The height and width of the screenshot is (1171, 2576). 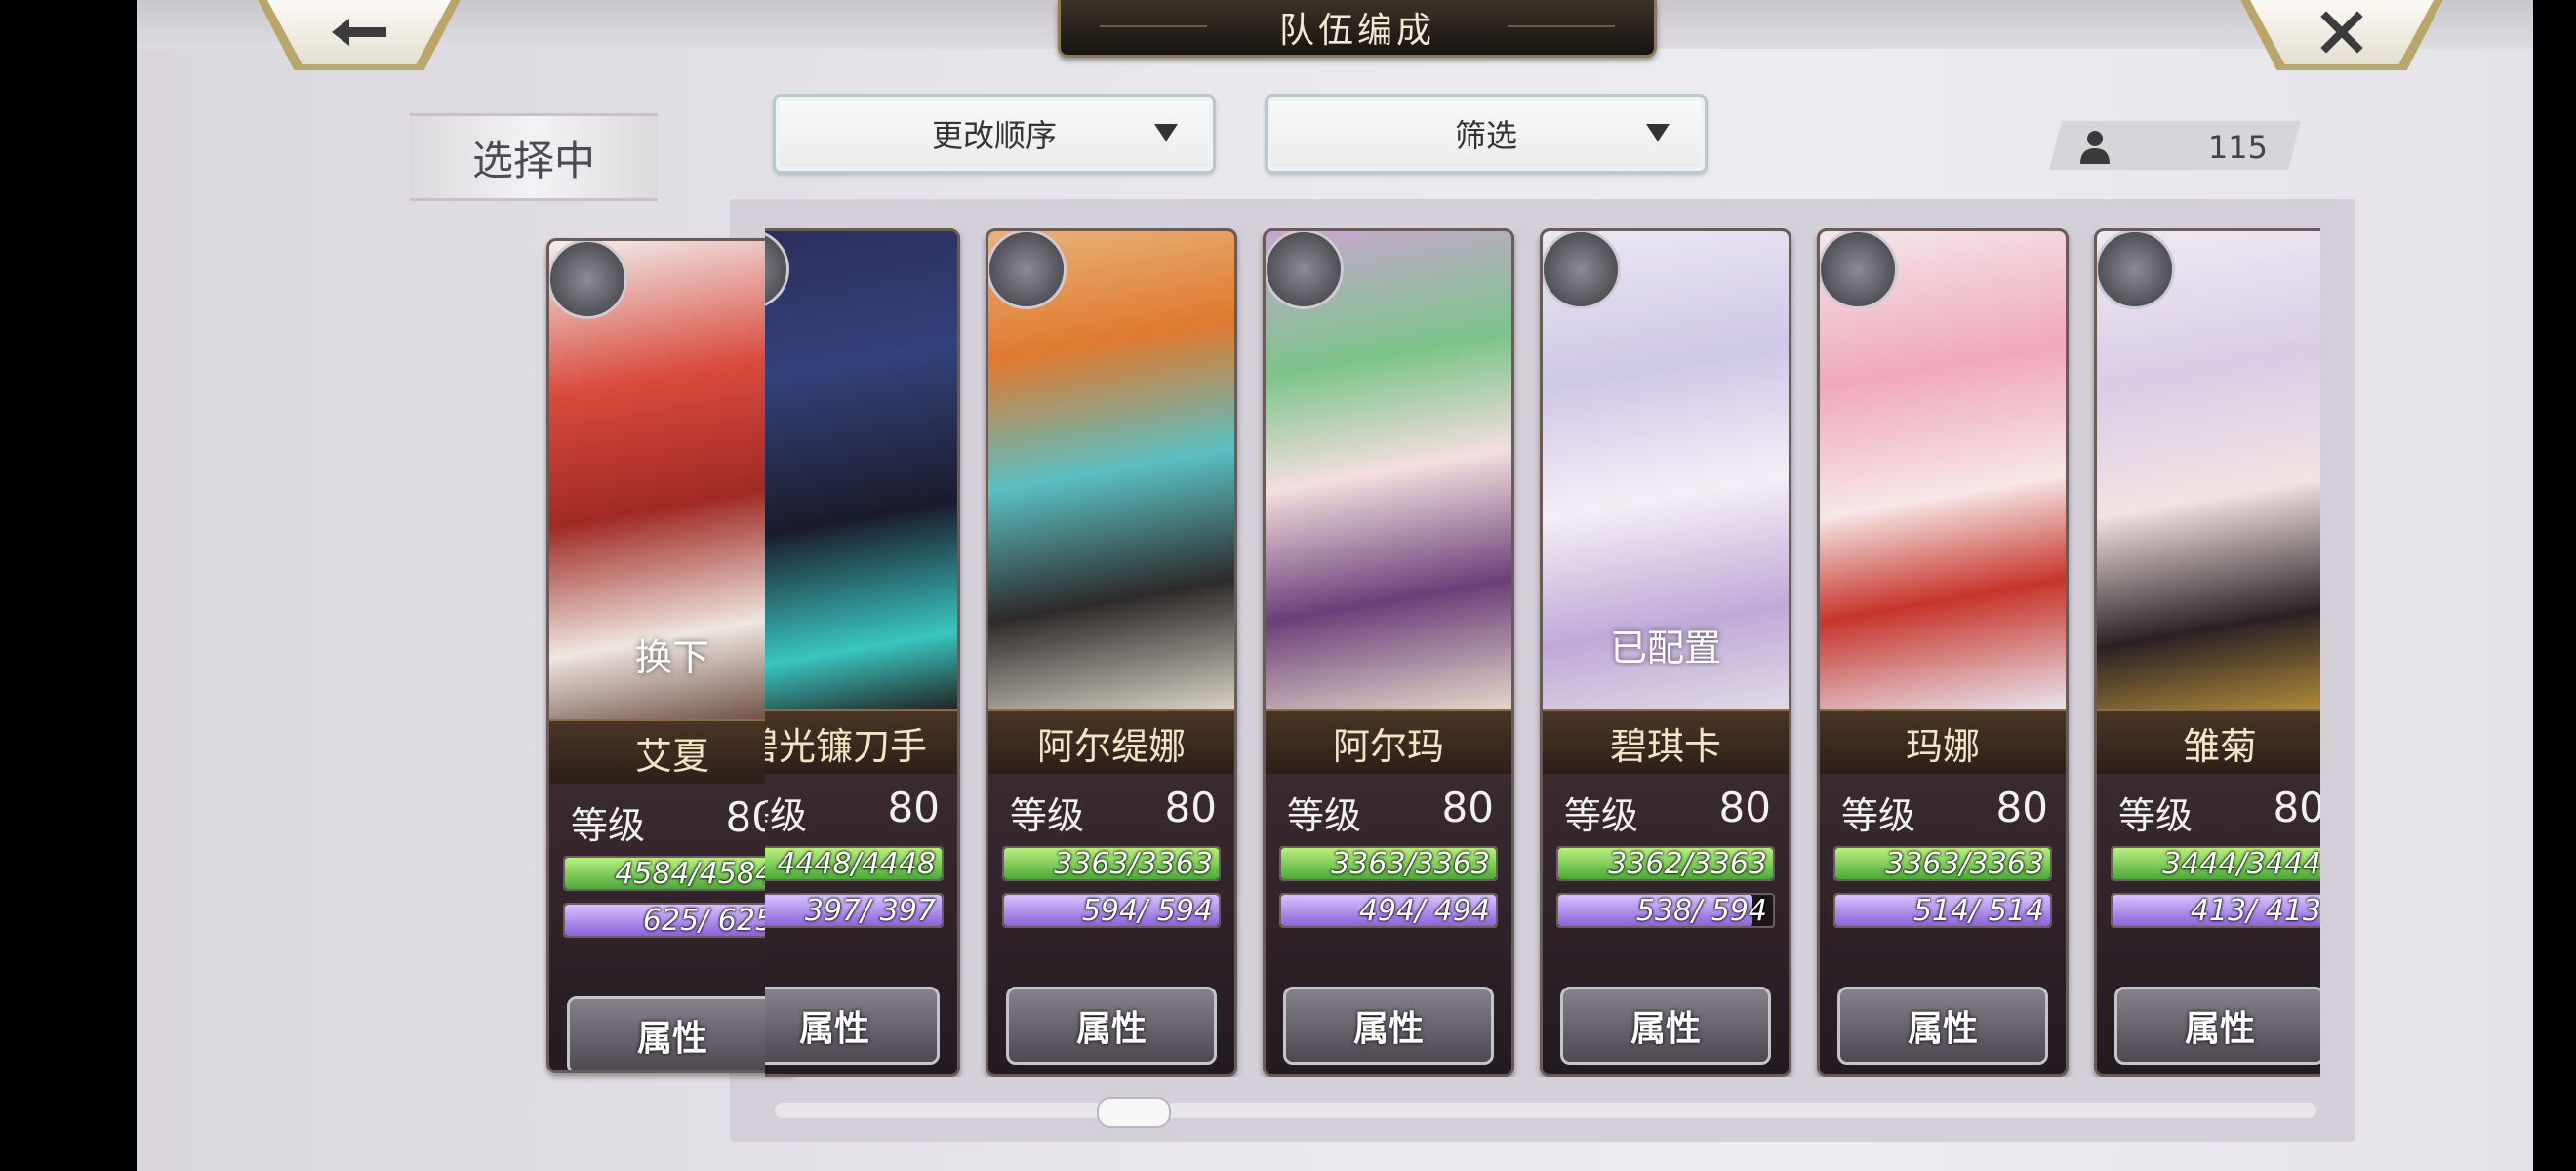 I want to click on mp-text: 514/ 514, so click(x=1978, y=911).